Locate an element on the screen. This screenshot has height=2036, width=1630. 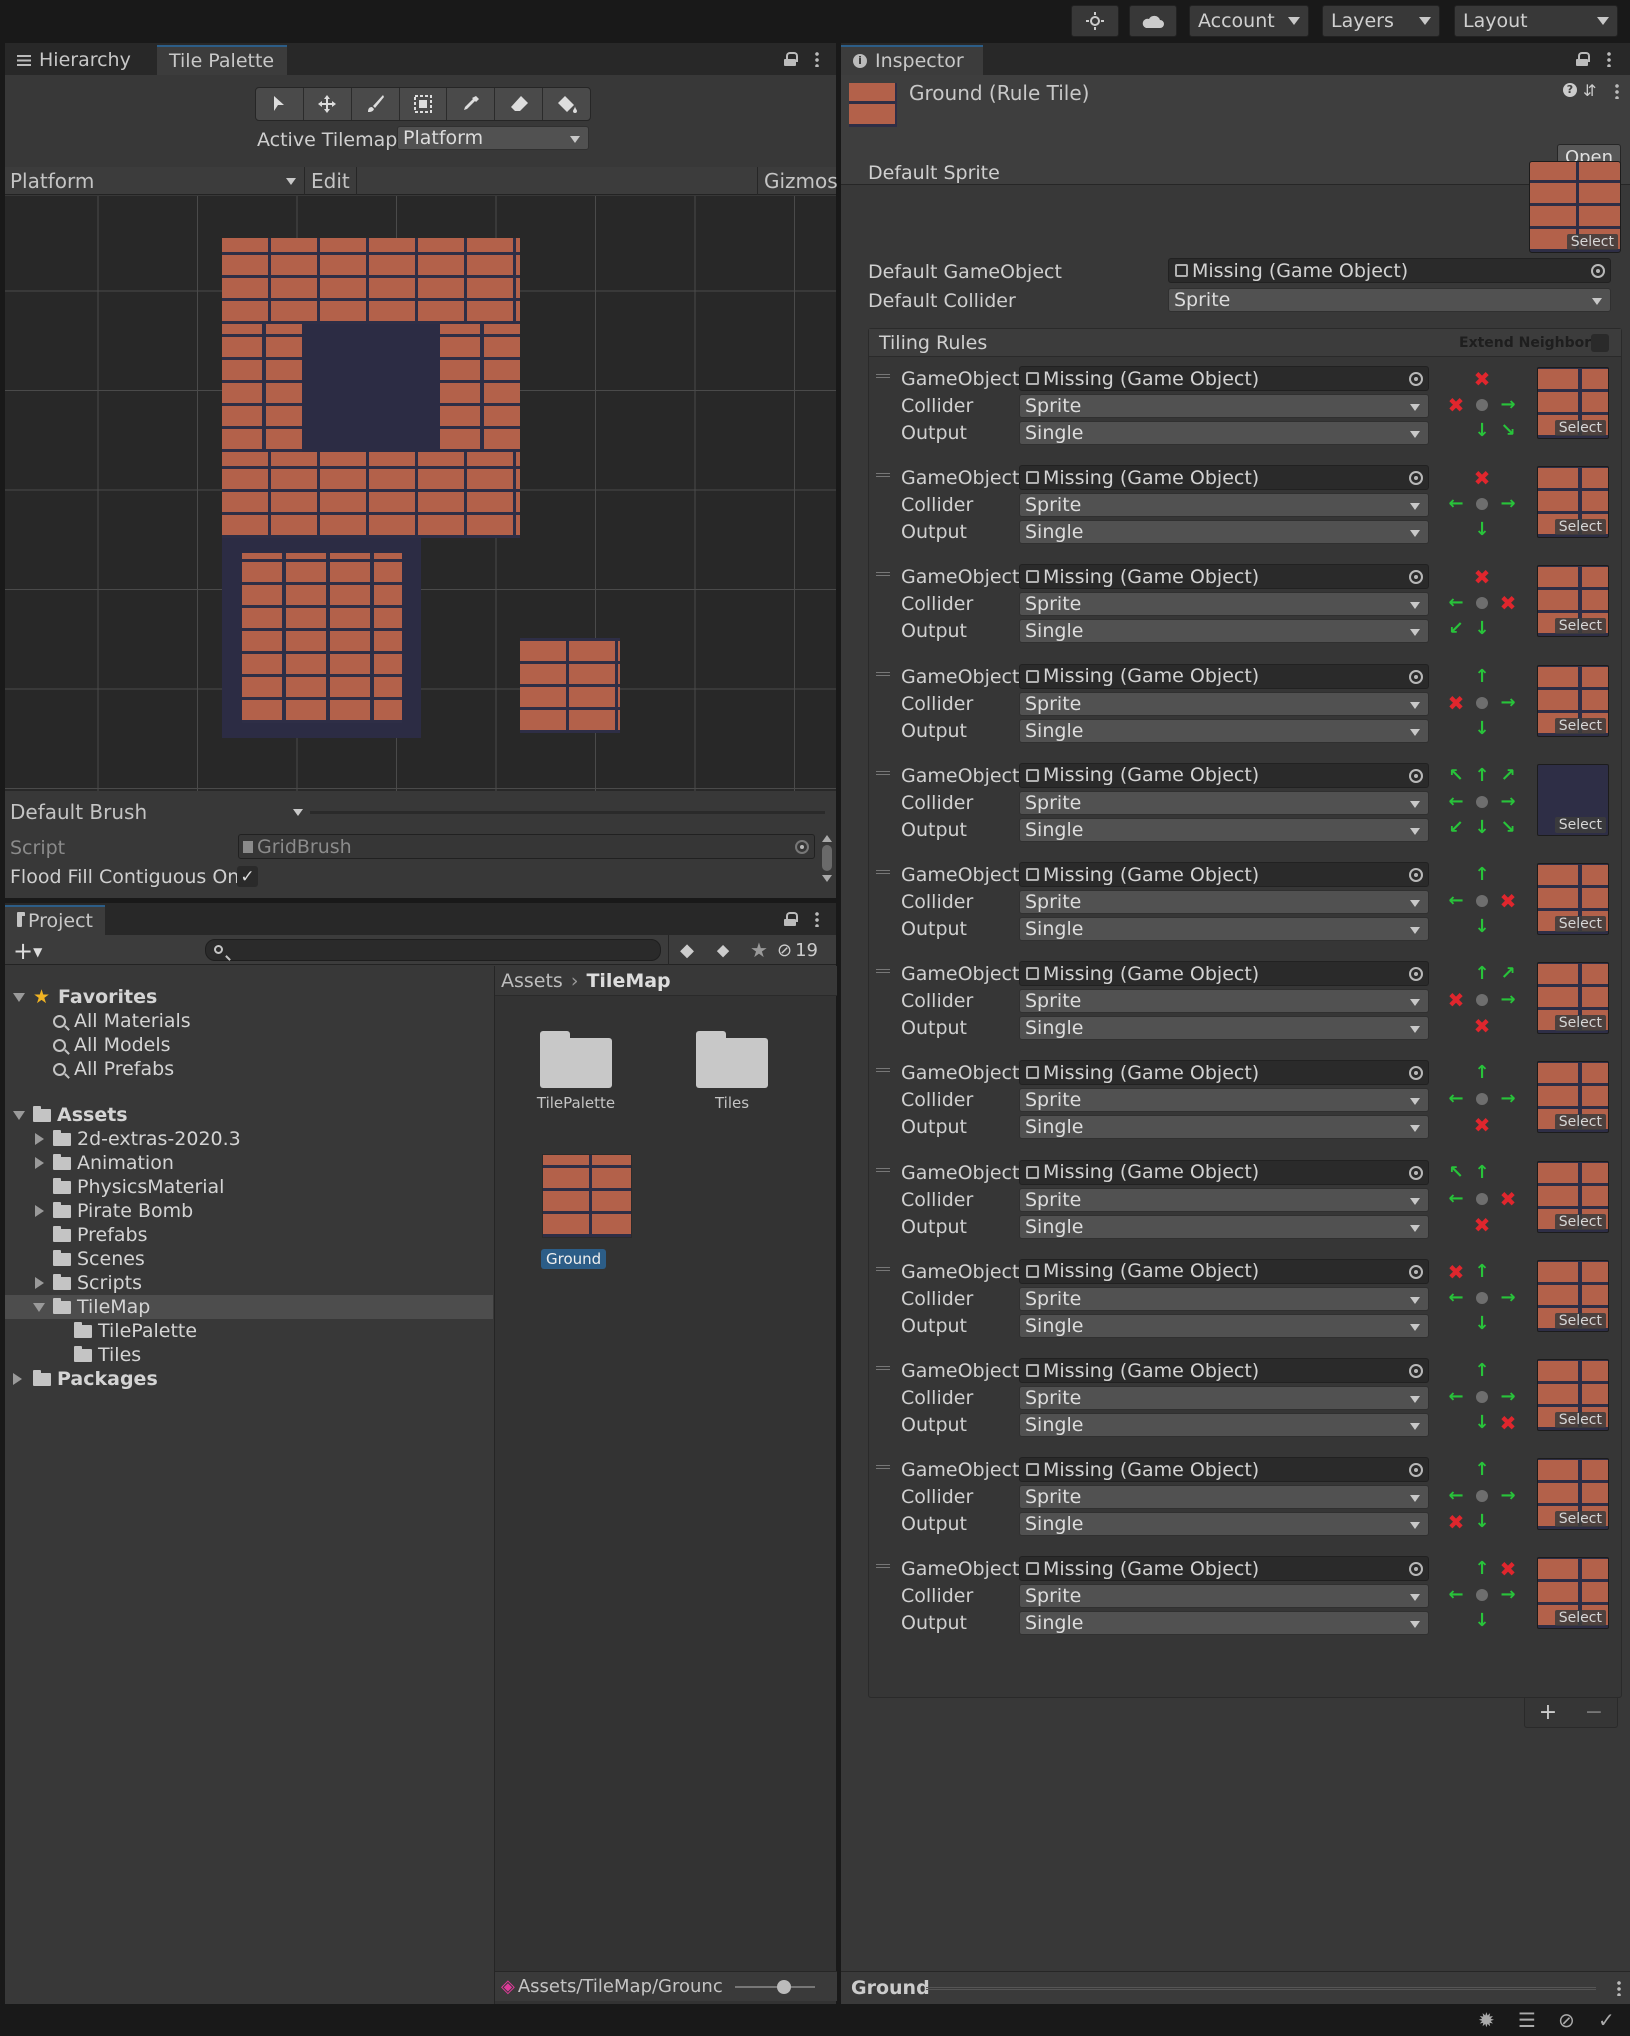
palette-grid is located at coordinates (420, 493).